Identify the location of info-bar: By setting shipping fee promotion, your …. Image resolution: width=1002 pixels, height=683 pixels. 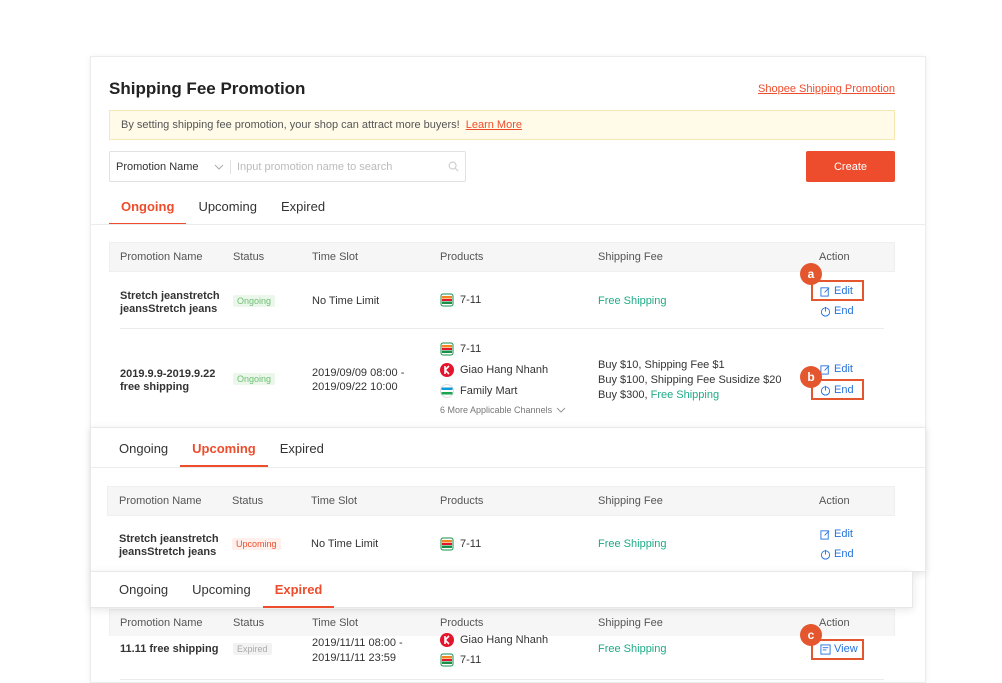
(502, 125).